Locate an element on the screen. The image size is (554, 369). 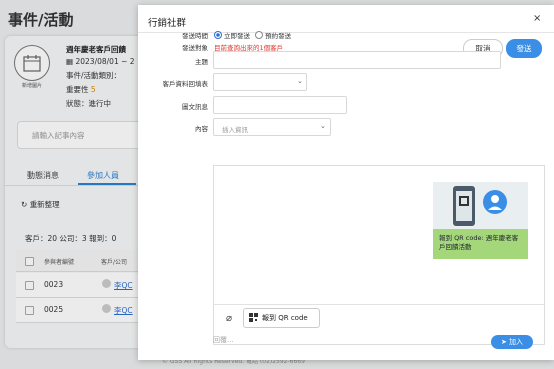
label-send-time: 發送時間 is located at coordinates (195, 36).